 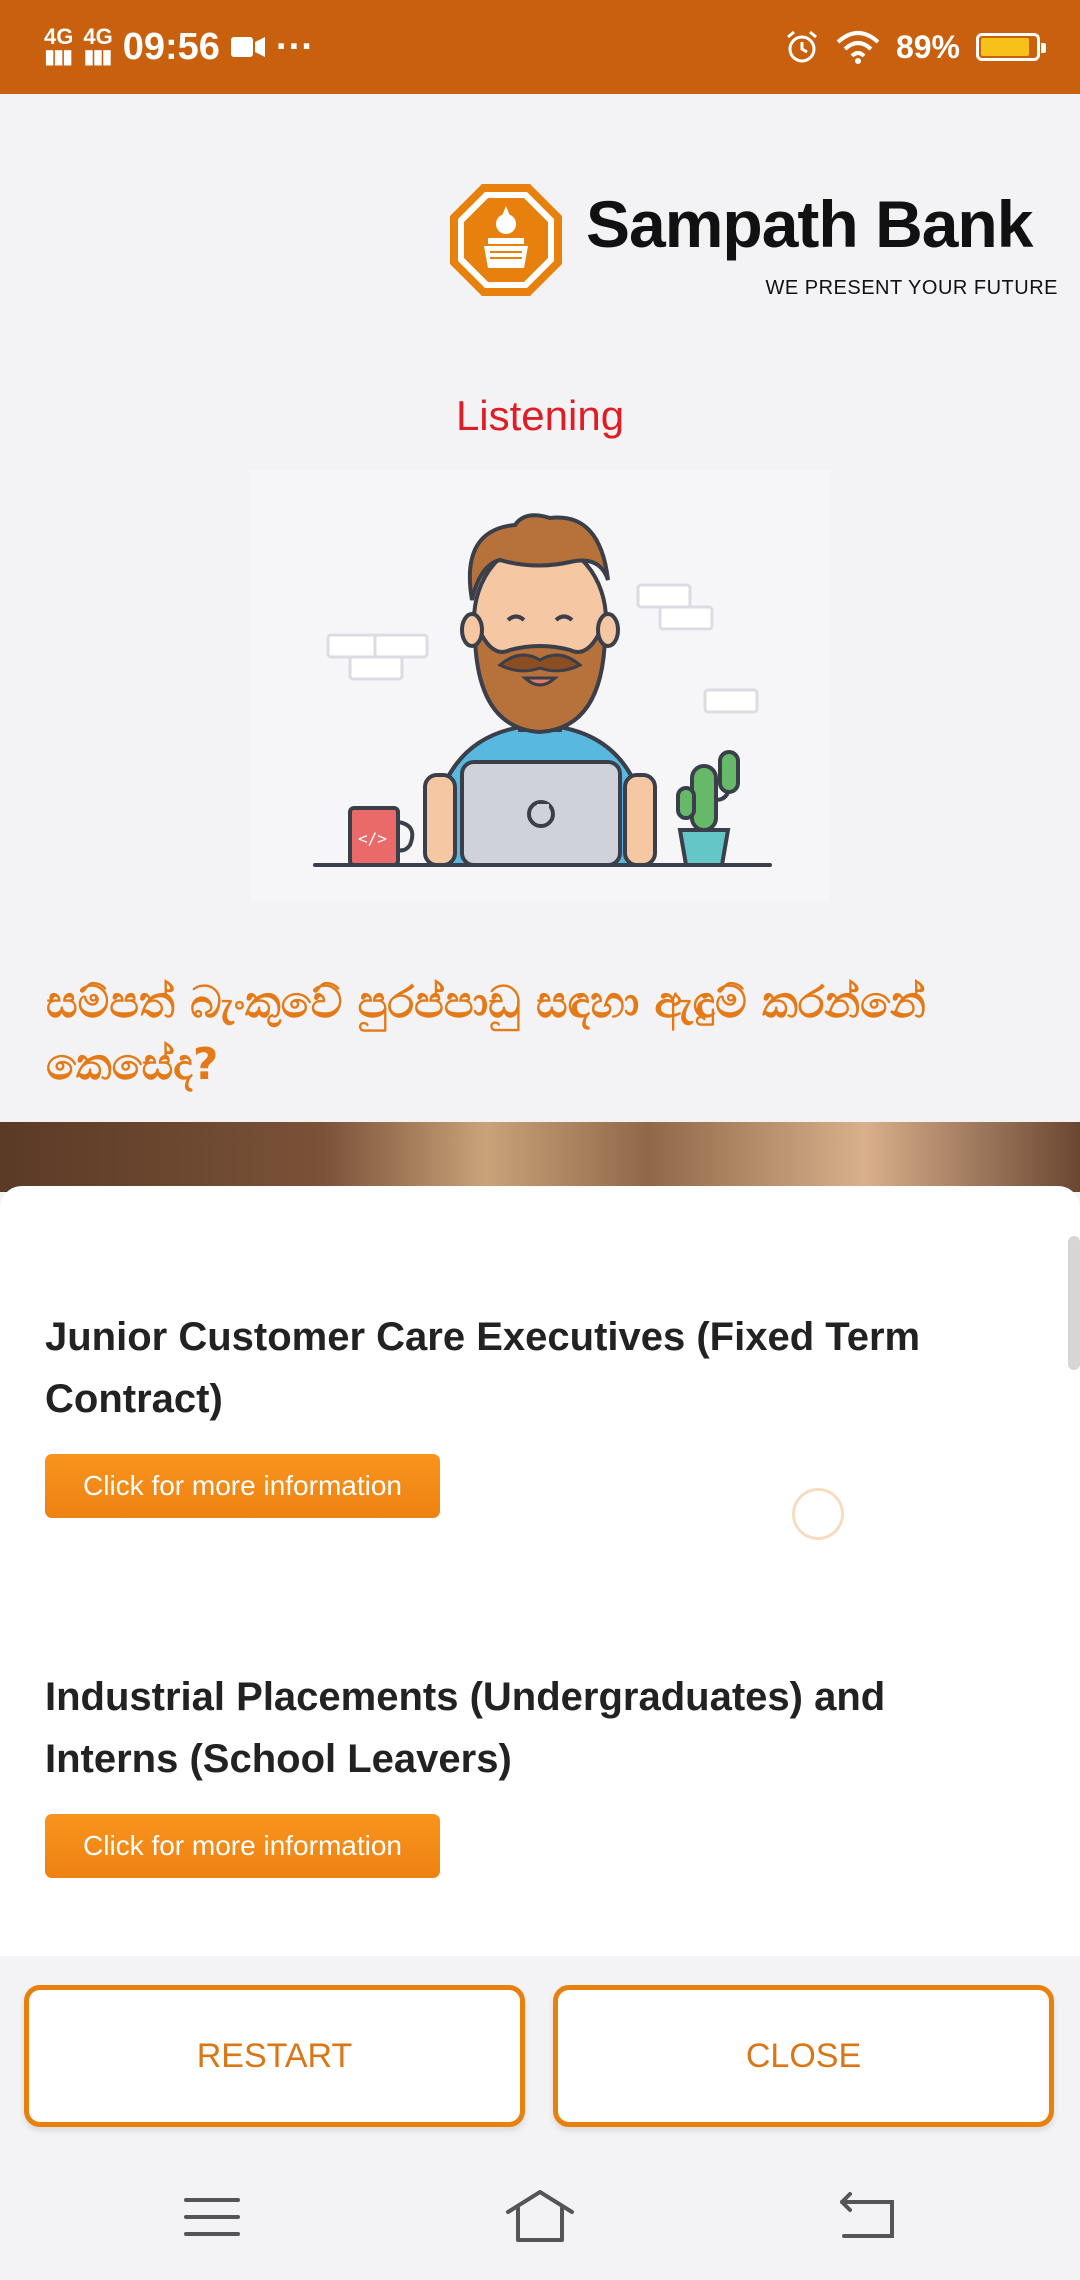 I want to click on restart-button: RESTART, so click(x=274, y=2056).